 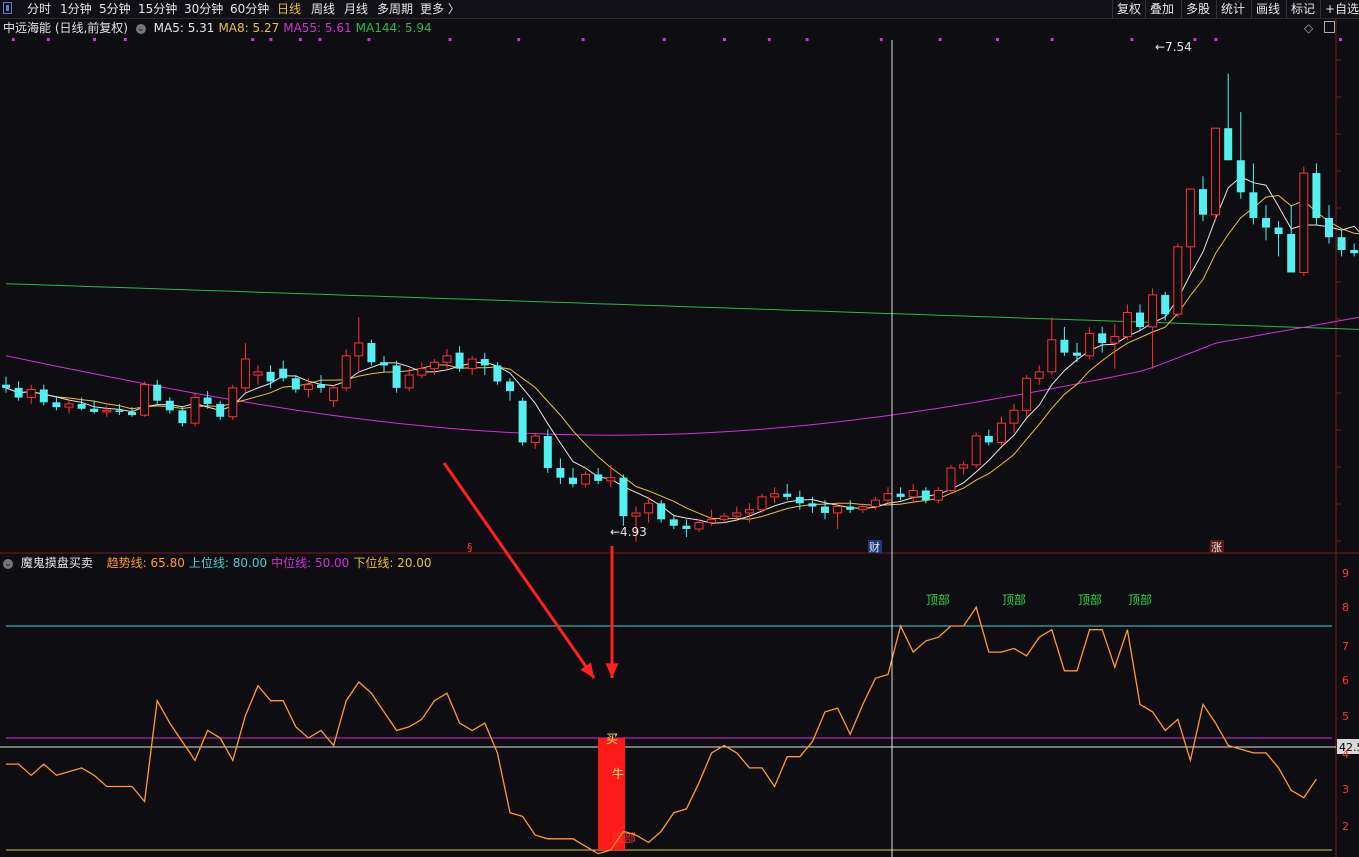 What do you see at coordinates (1345, 789) in the screenshot?
I see `axis-tick-label: 3` at bounding box center [1345, 789].